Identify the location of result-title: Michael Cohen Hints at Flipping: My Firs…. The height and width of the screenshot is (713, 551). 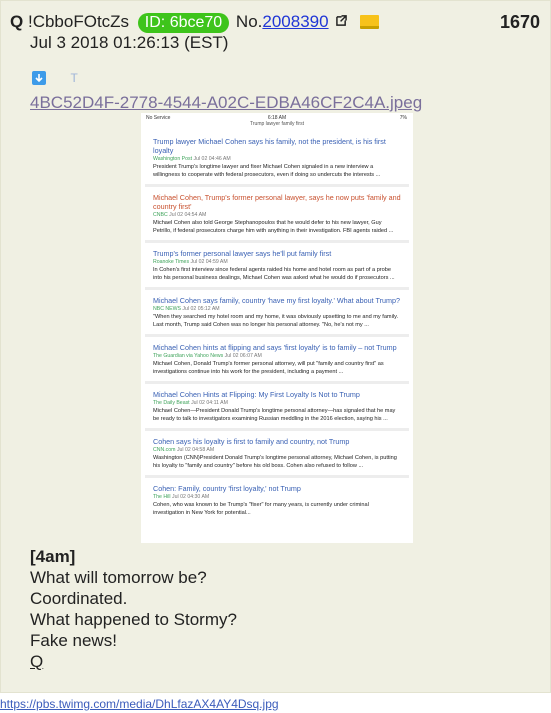
(277, 394).